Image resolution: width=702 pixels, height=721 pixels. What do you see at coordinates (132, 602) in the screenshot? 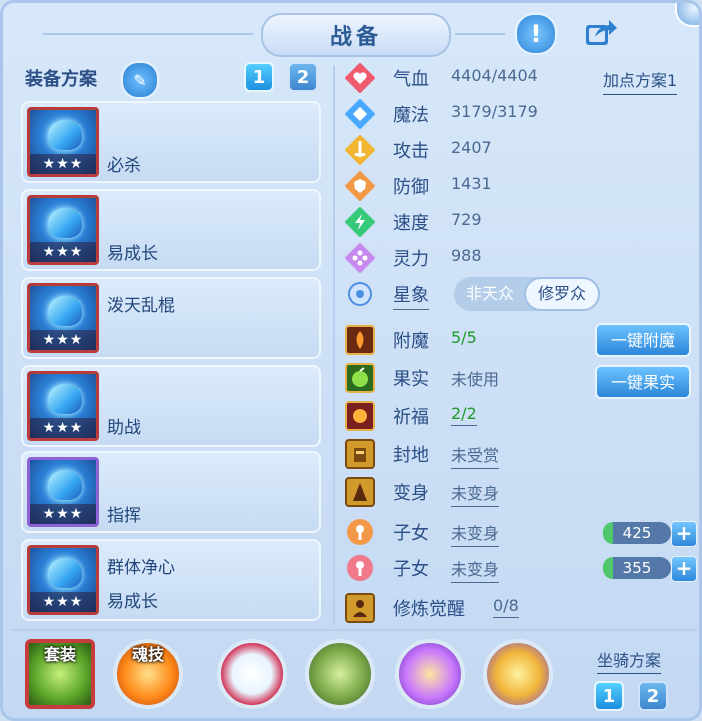
I see `equip-skill-extra: 易成长` at bounding box center [132, 602].